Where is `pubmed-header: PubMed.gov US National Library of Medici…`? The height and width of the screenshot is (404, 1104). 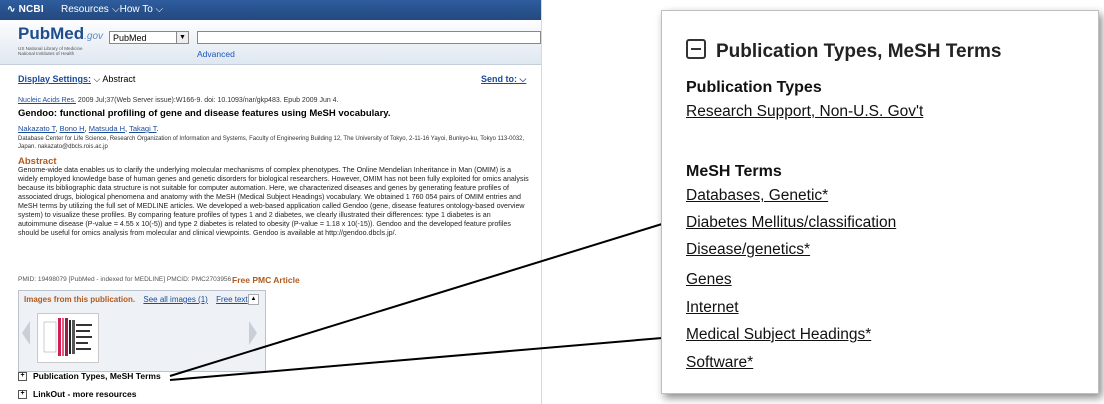
pubmed-header: PubMed.gov US National Library of Medici… is located at coordinates (270, 42).